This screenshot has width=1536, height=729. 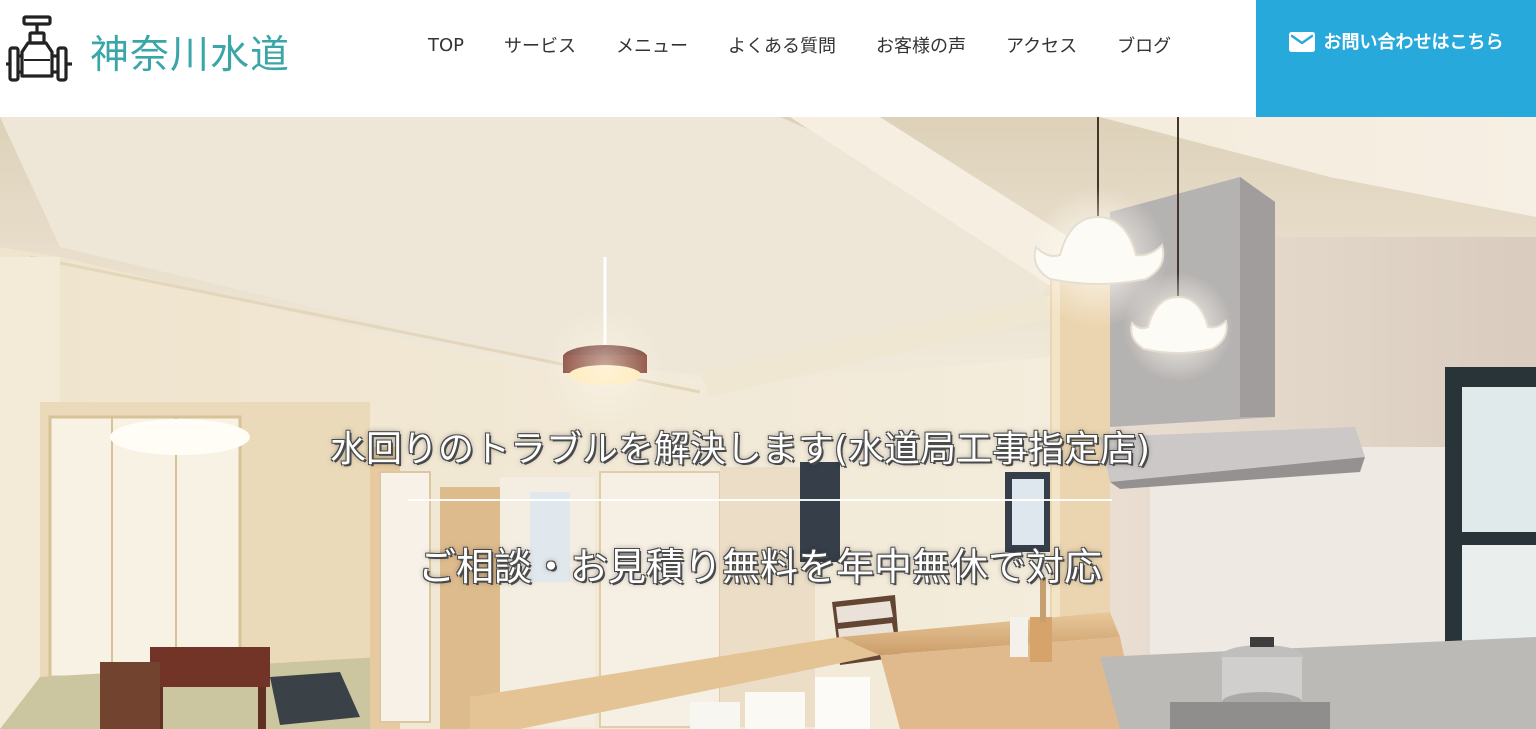 I want to click on nav-item-top: TOP, so click(x=446, y=45).